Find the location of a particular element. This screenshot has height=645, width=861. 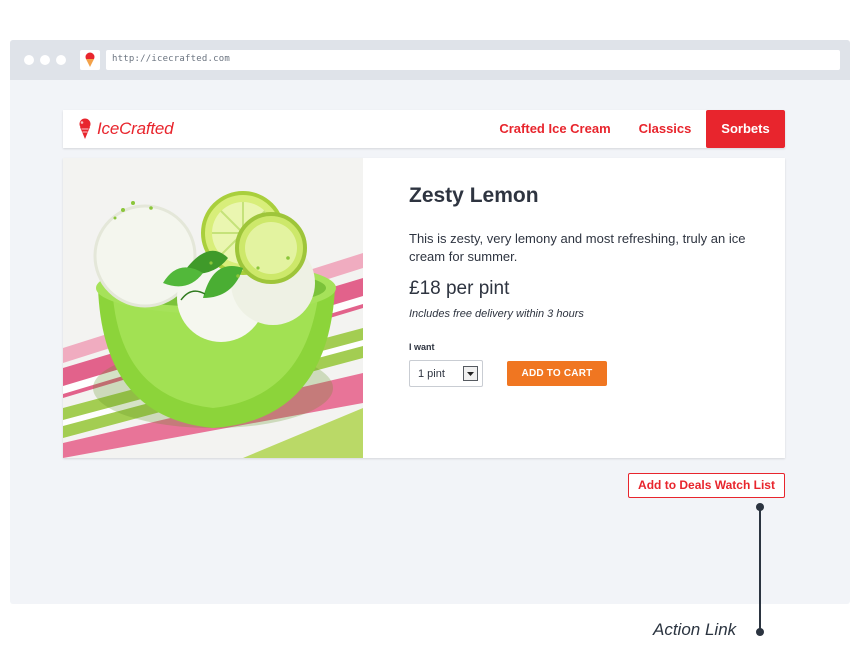

quantity-select: 1 pint is located at coordinates (446, 373).